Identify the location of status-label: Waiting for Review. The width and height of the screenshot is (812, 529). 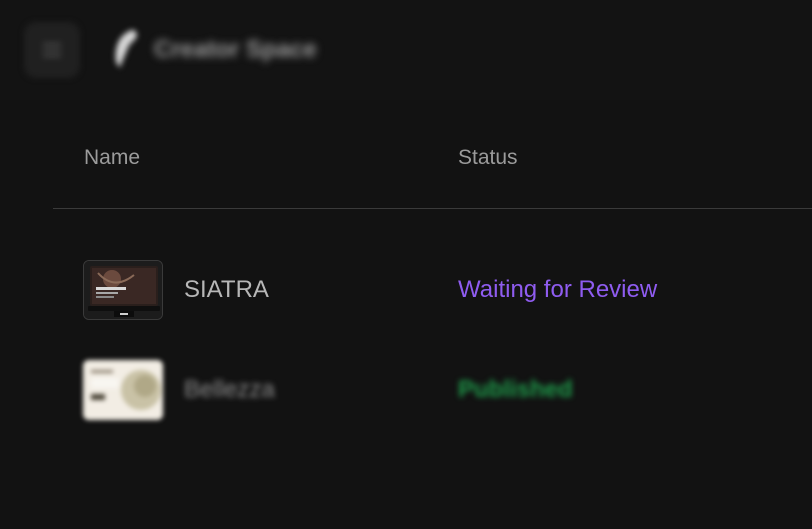
(558, 289).